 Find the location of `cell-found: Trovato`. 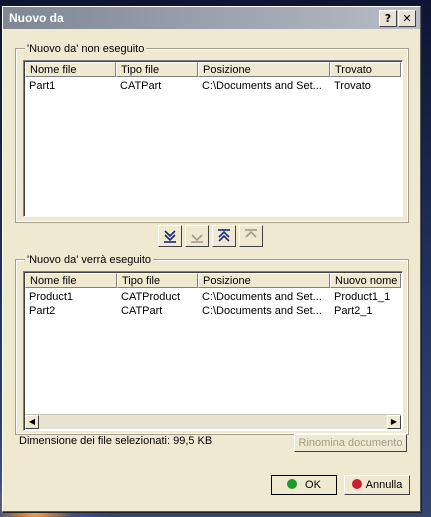

cell-found: Trovato is located at coordinates (352, 86).